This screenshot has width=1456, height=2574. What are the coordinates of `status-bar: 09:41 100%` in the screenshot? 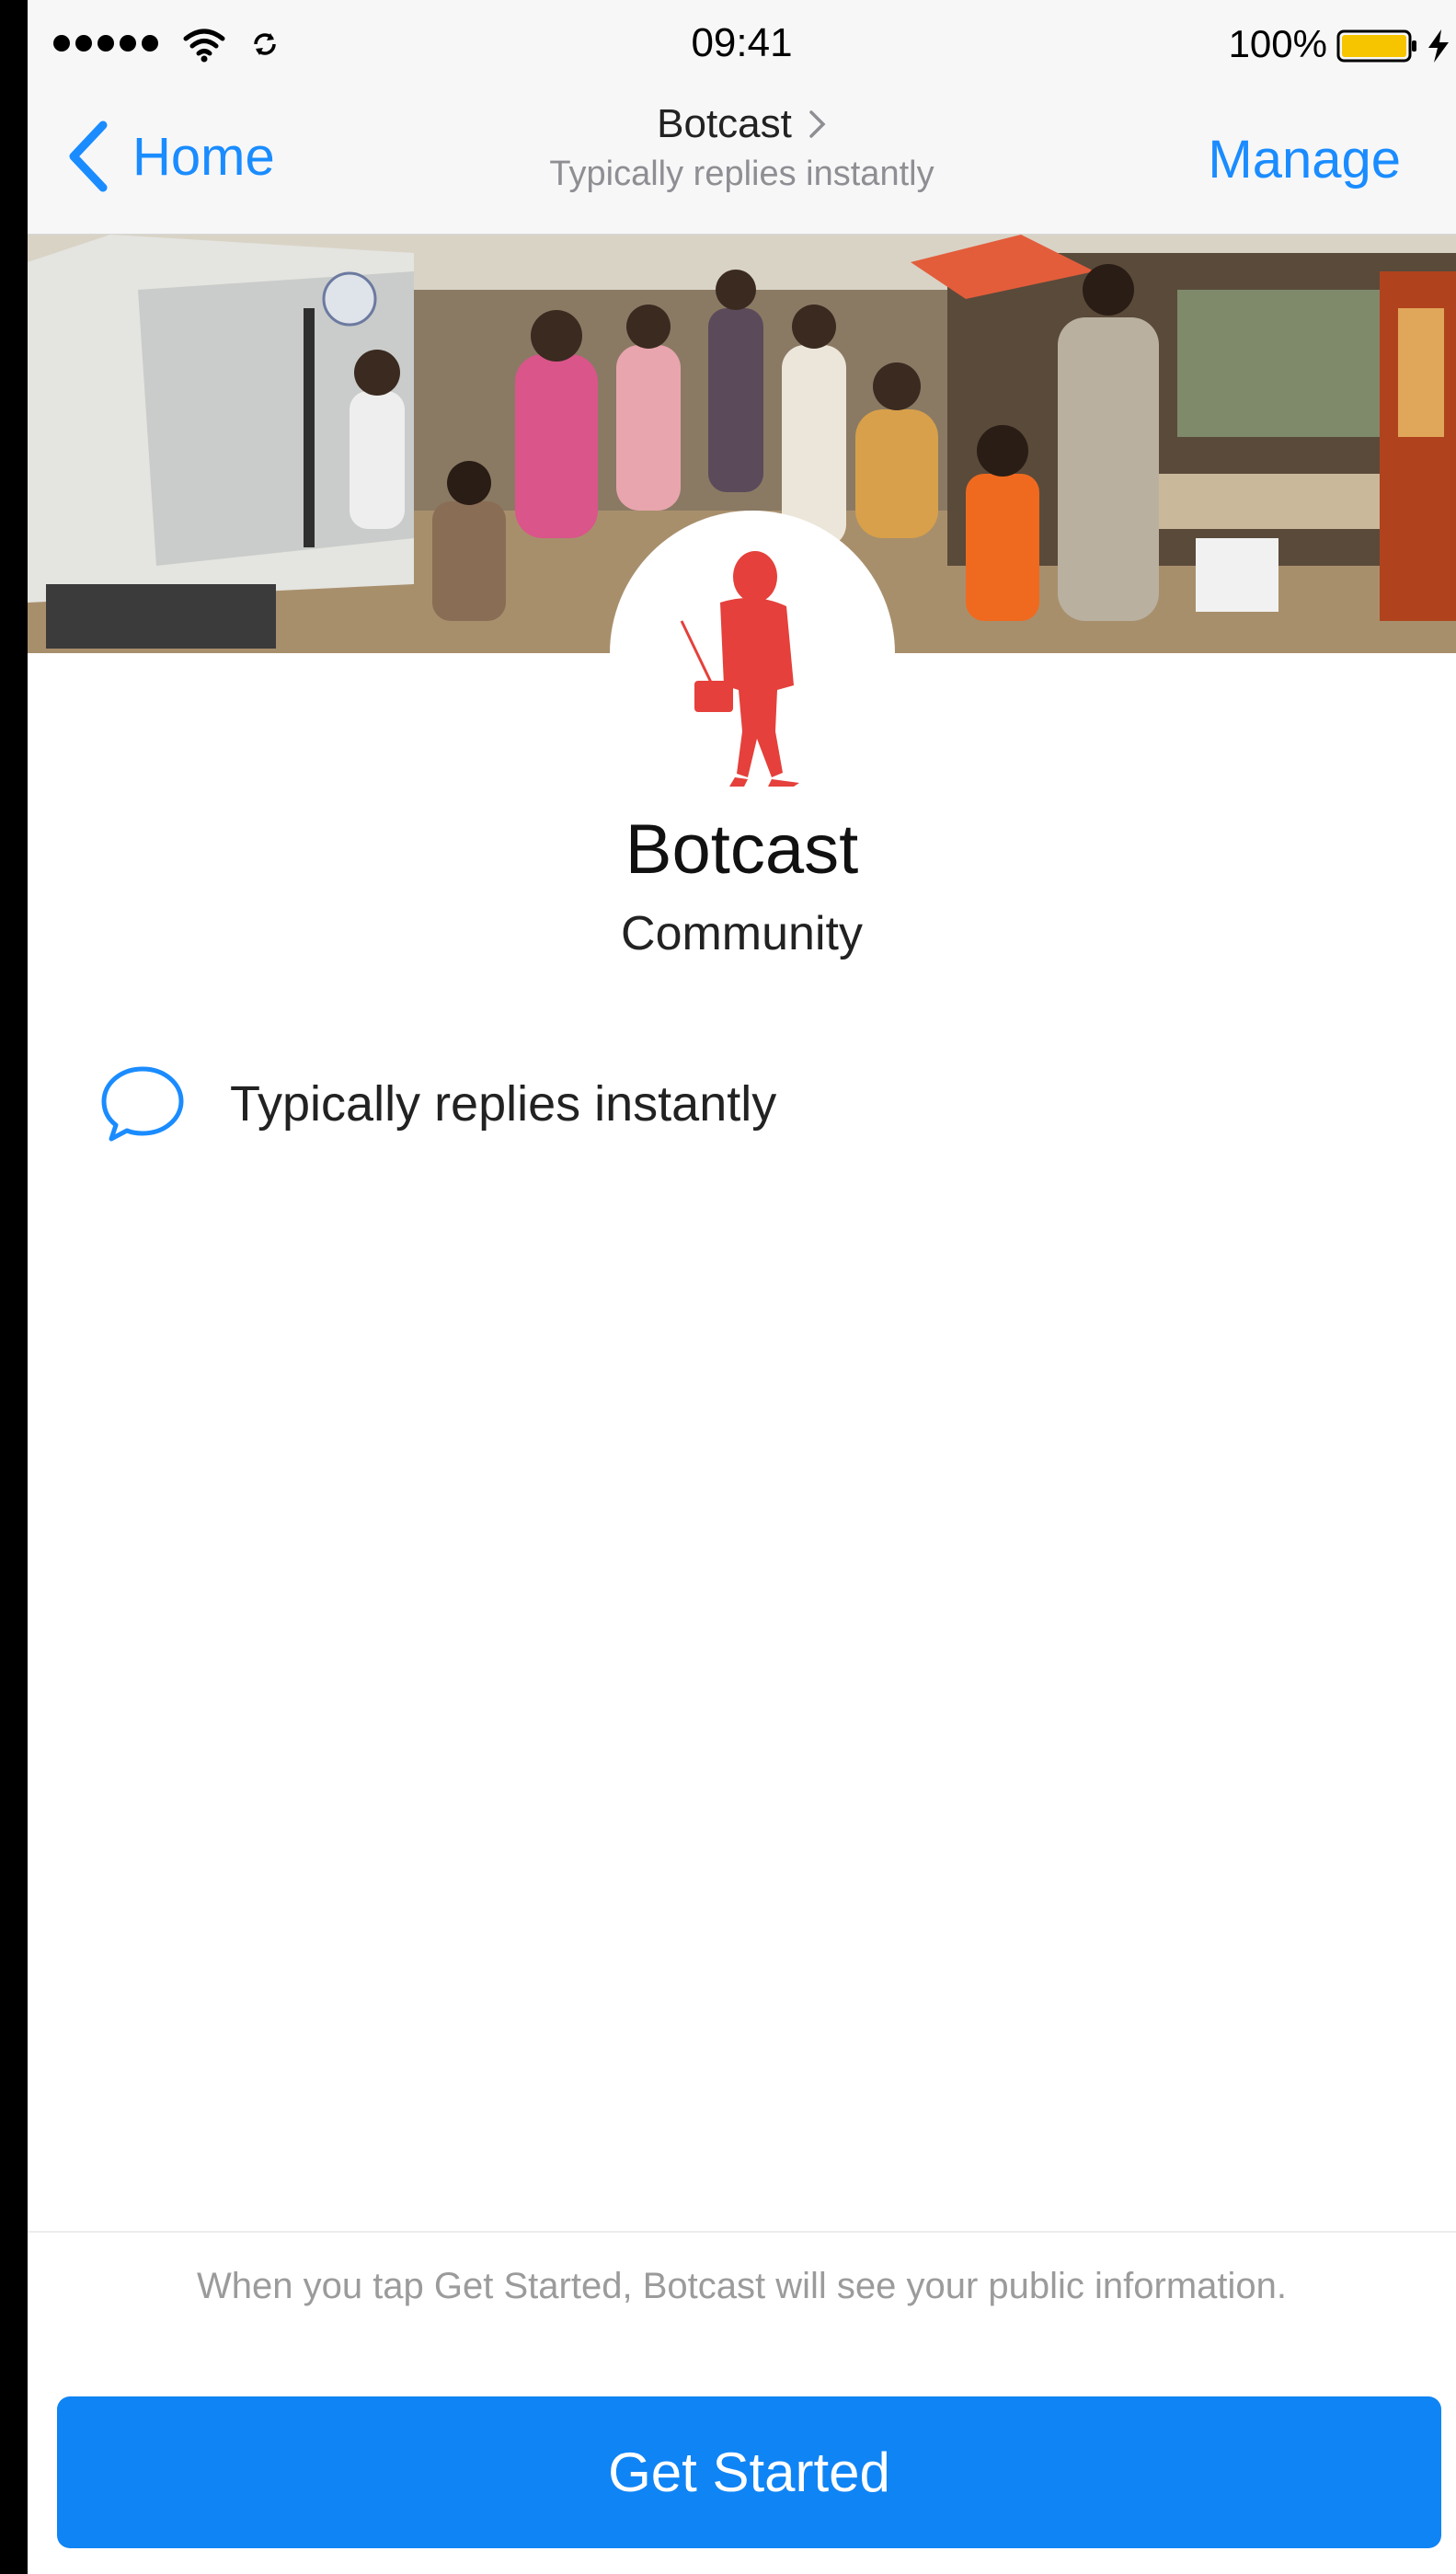 It's located at (742, 46).